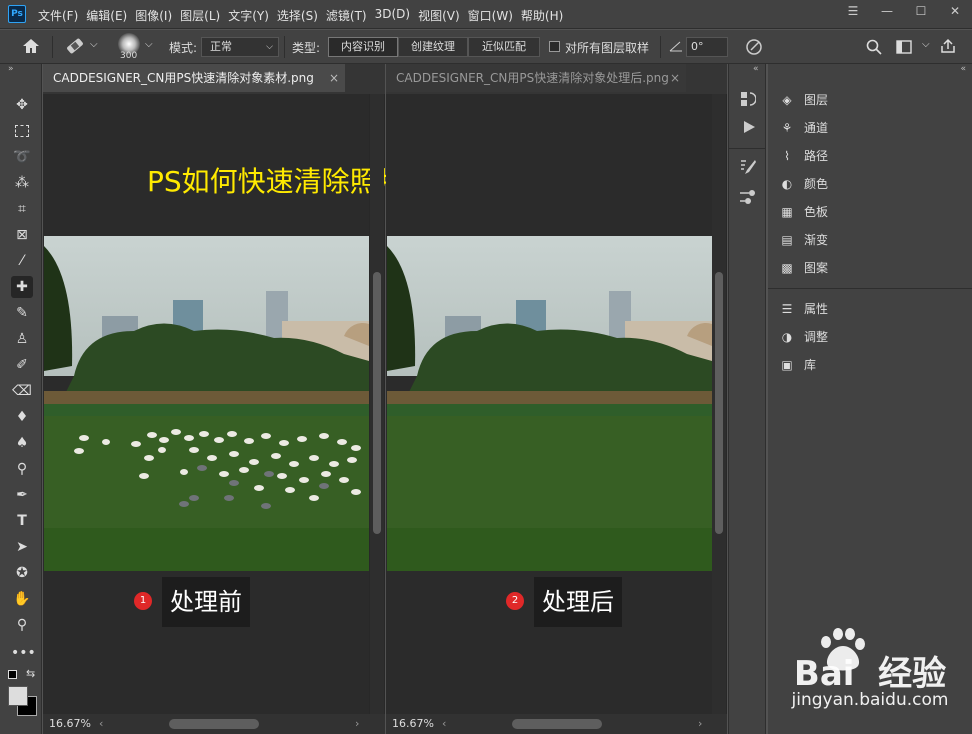  I want to click on panel-label: 通道, so click(816, 128).